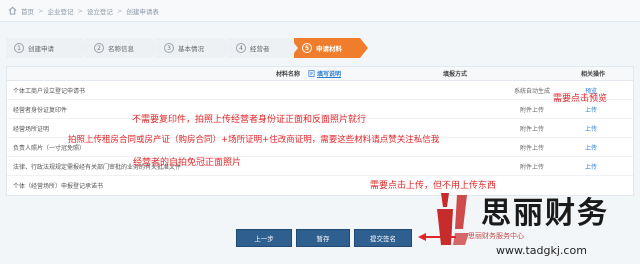 The image size is (640, 264). I want to click on fill-guide-label: 填写说明, so click(328, 74).